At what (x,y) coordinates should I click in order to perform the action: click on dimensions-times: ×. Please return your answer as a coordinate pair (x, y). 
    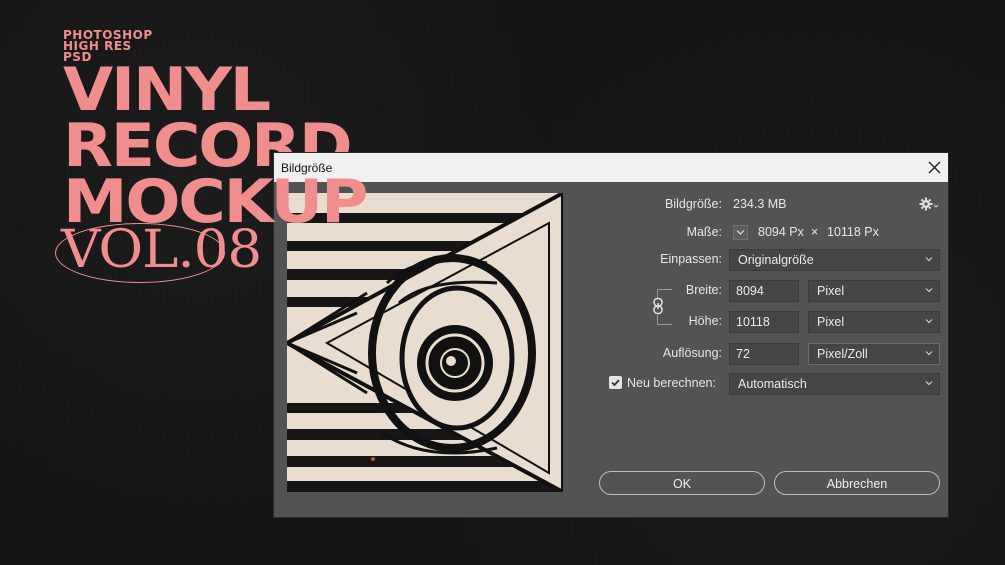
    Looking at the image, I should click on (815, 232).